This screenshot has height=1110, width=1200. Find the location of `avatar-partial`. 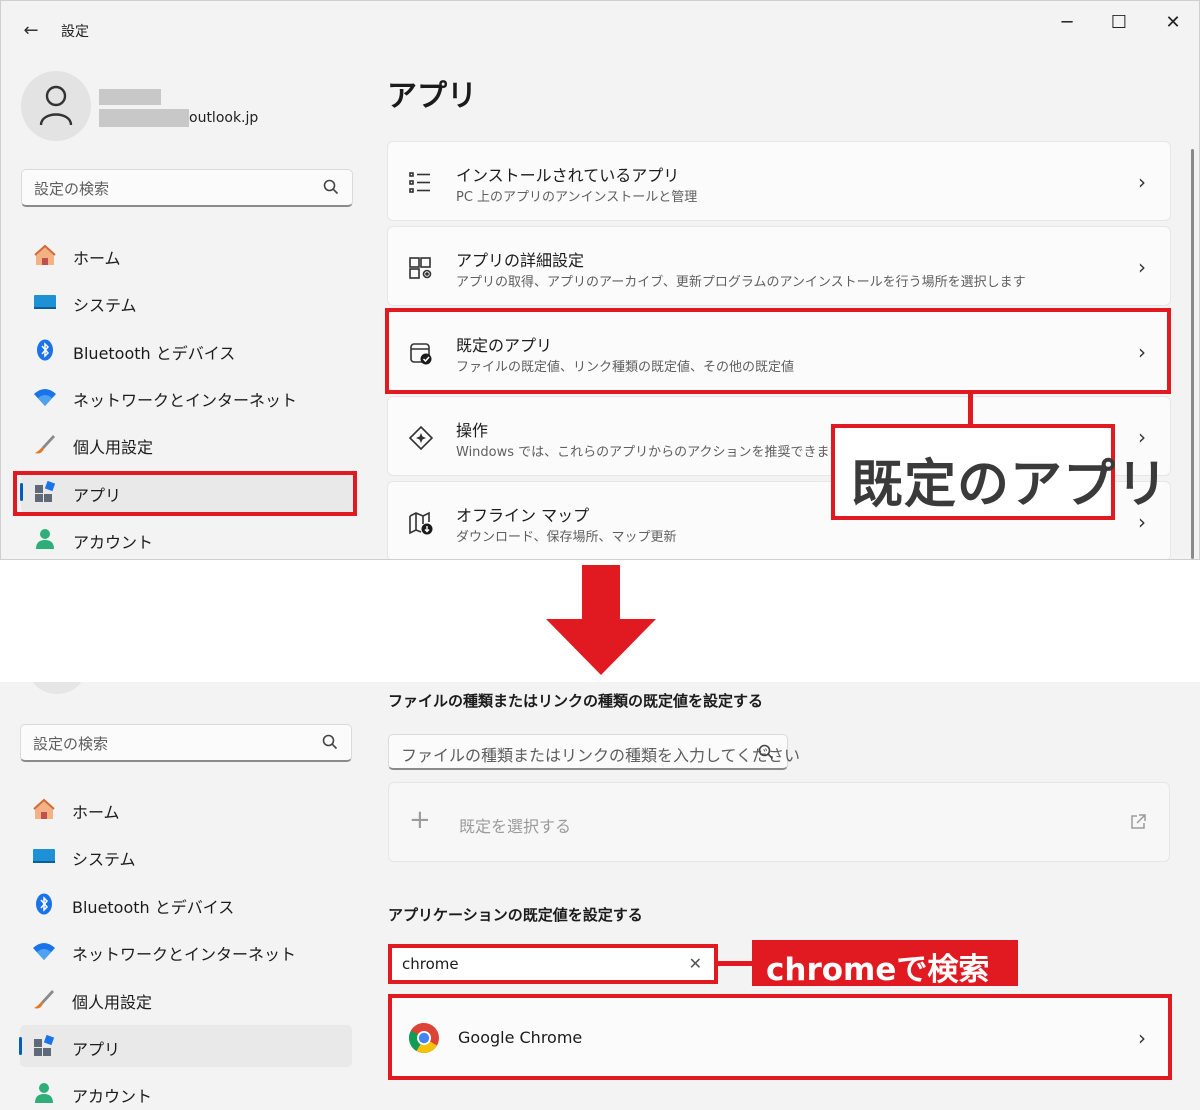

avatar-partial is located at coordinates (57, 688).